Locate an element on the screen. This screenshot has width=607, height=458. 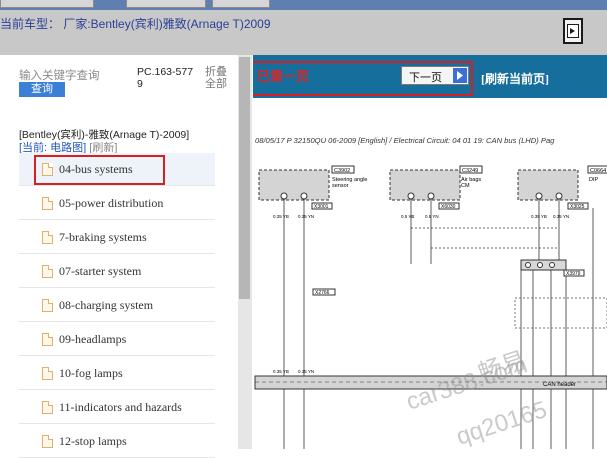
connector-label: X6030 is located at coordinates (448, 207).